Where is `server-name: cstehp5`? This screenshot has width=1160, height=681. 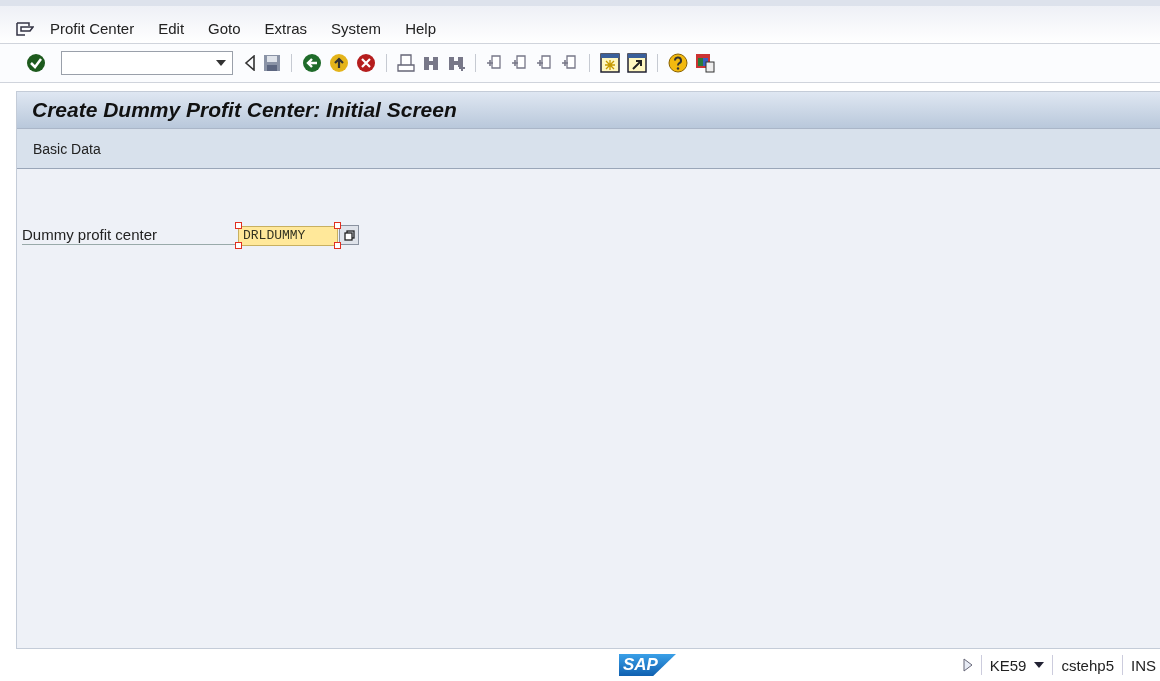
server-name: cstehp5 is located at coordinates (1087, 665).